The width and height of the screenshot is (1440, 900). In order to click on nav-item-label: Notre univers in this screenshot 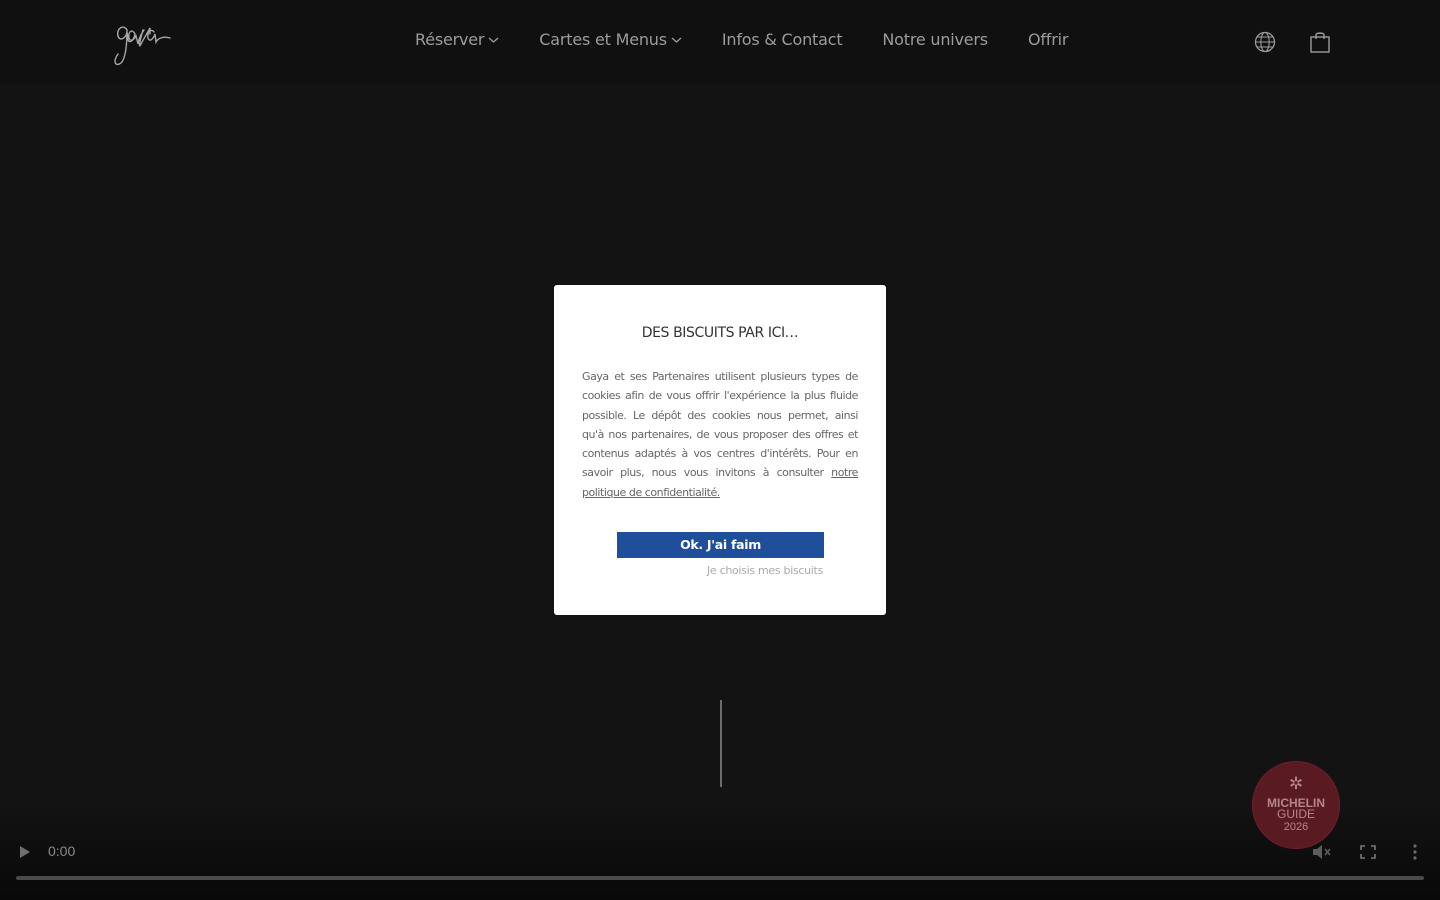, I will do `click(935, 39)`.